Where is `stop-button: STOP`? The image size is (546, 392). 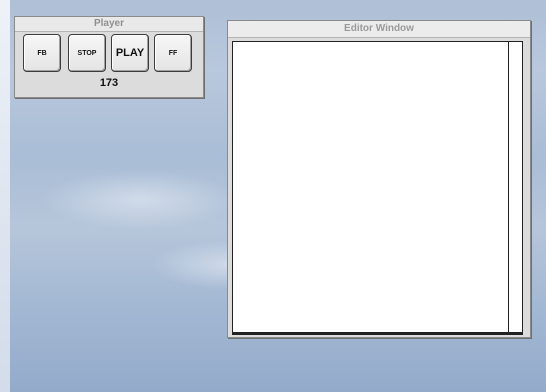
stop-button: STOP is located at coordinates (87, 53).